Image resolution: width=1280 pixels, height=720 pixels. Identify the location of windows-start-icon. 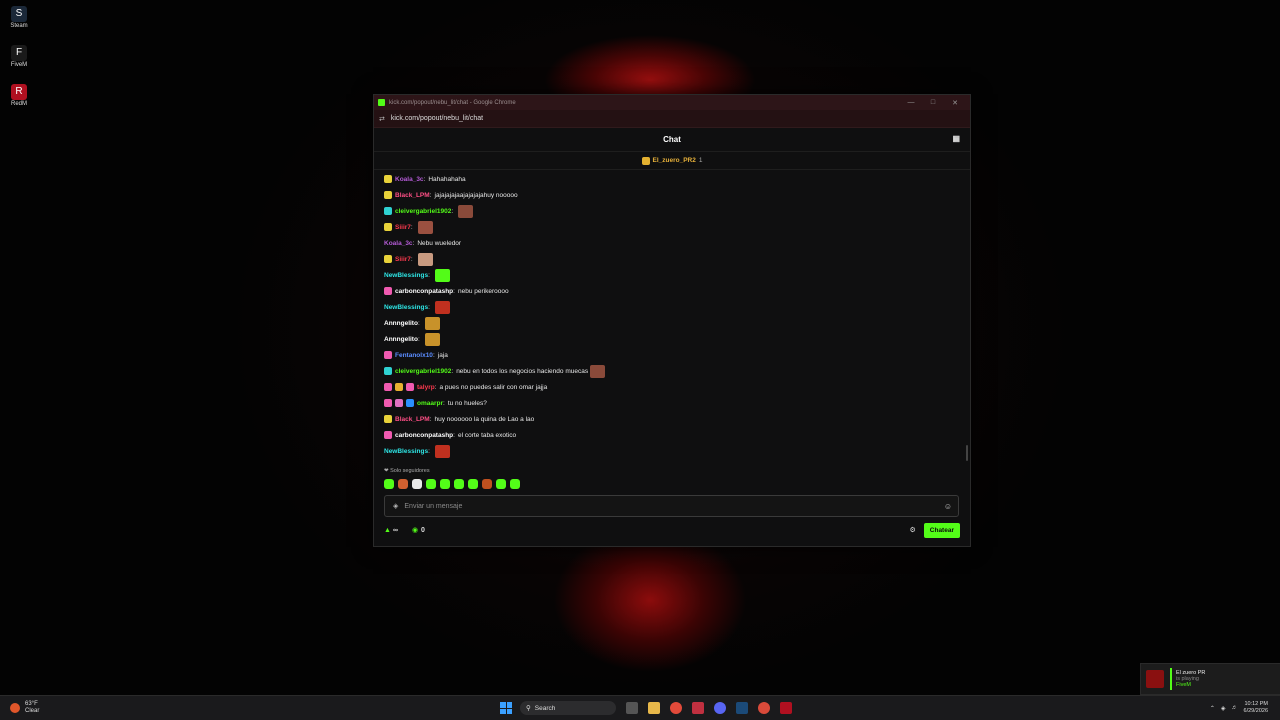
(506, 708).